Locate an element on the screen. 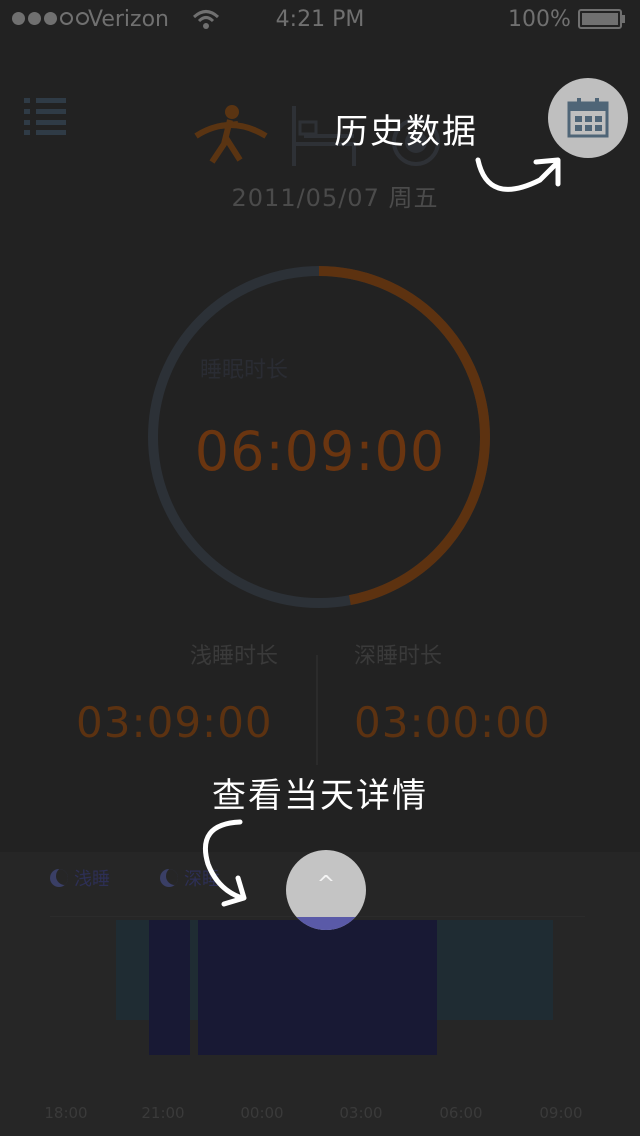 Image resolution: width=640 pixels, height=1136 pixels. chevron-up-icon: ^ is located at coordinates (326, 884).